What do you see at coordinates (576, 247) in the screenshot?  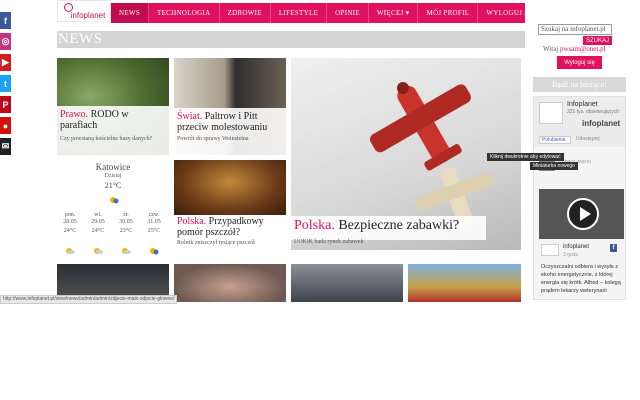 I see `fb-post-author: infoplanet` at bounding box center [576, 247].